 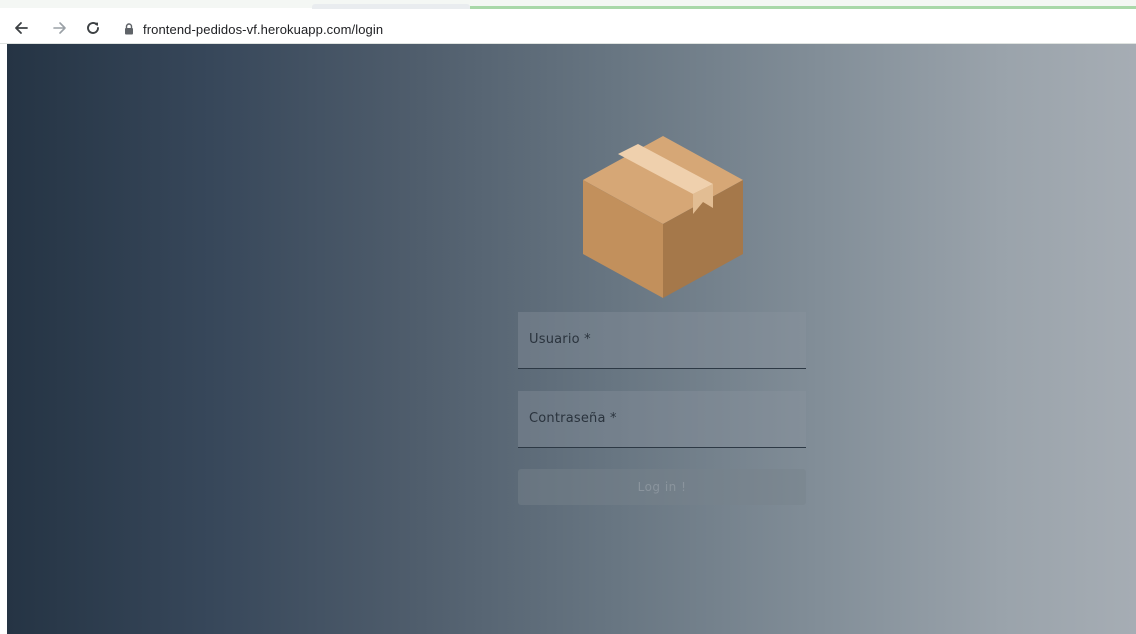 I want to click on reload-icon, so click(x=93, y=28).